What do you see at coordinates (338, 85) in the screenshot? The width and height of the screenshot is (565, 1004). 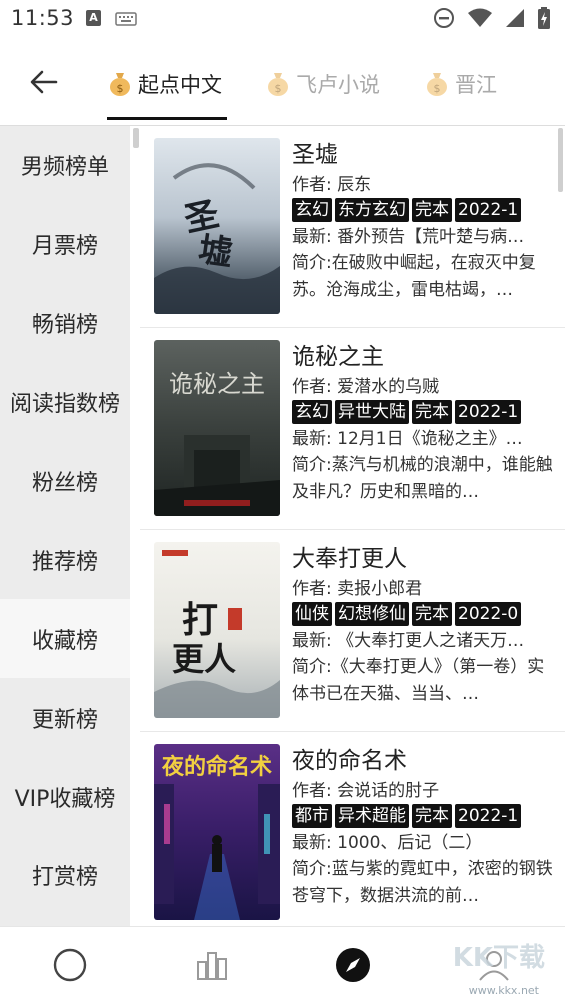 I see `tab-label: 飞卢小说` at bounding box center [338, 85].